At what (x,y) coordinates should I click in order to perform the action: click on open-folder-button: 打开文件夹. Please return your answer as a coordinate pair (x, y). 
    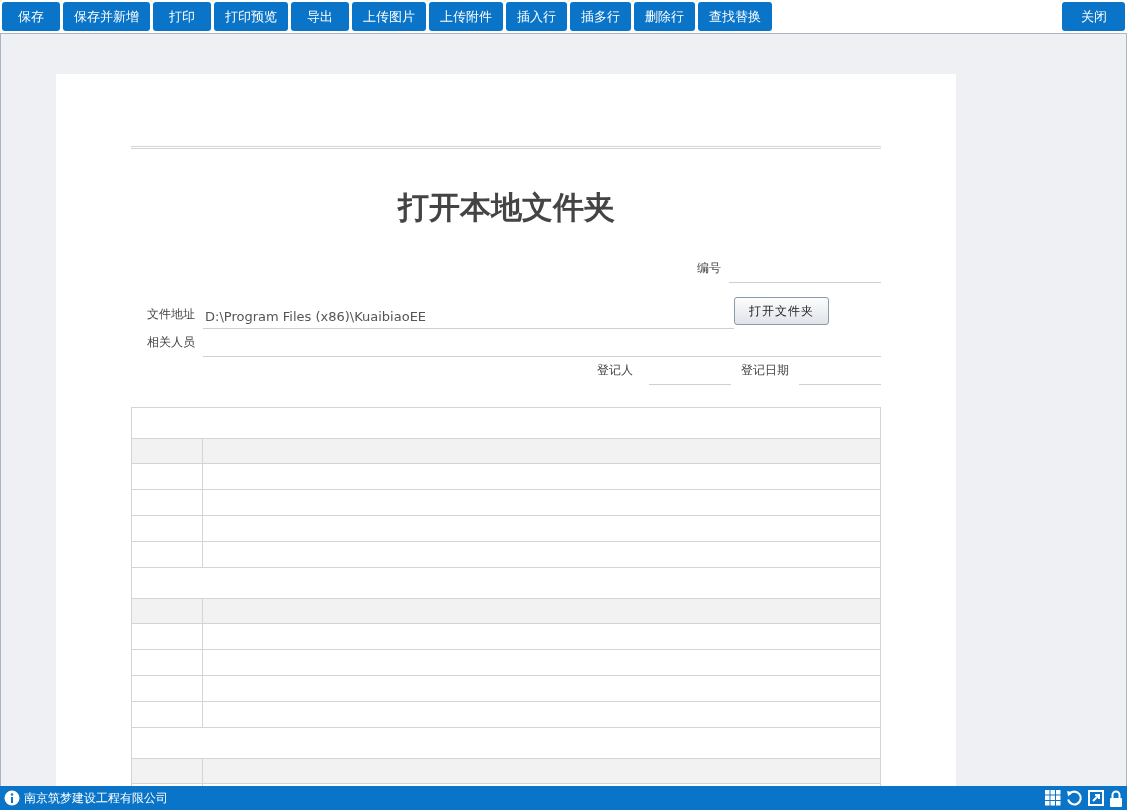
    Looking at the image, I should click on (781, 311).